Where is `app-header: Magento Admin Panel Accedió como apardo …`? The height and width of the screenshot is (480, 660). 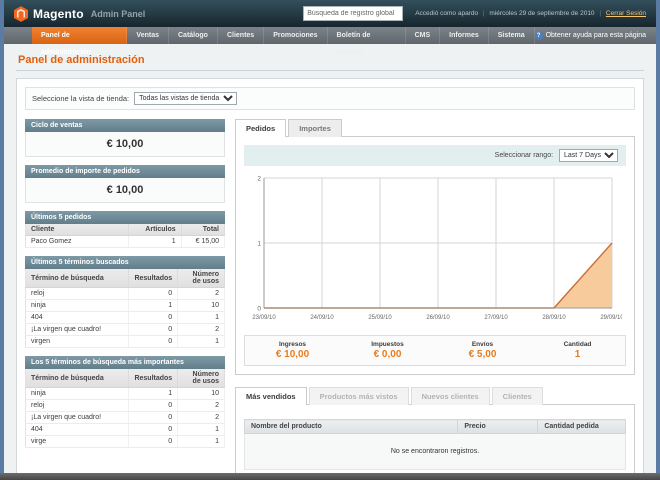
app-header: Magento Admin Panel Accedió como apardo … is located at coordinates (330, 13).